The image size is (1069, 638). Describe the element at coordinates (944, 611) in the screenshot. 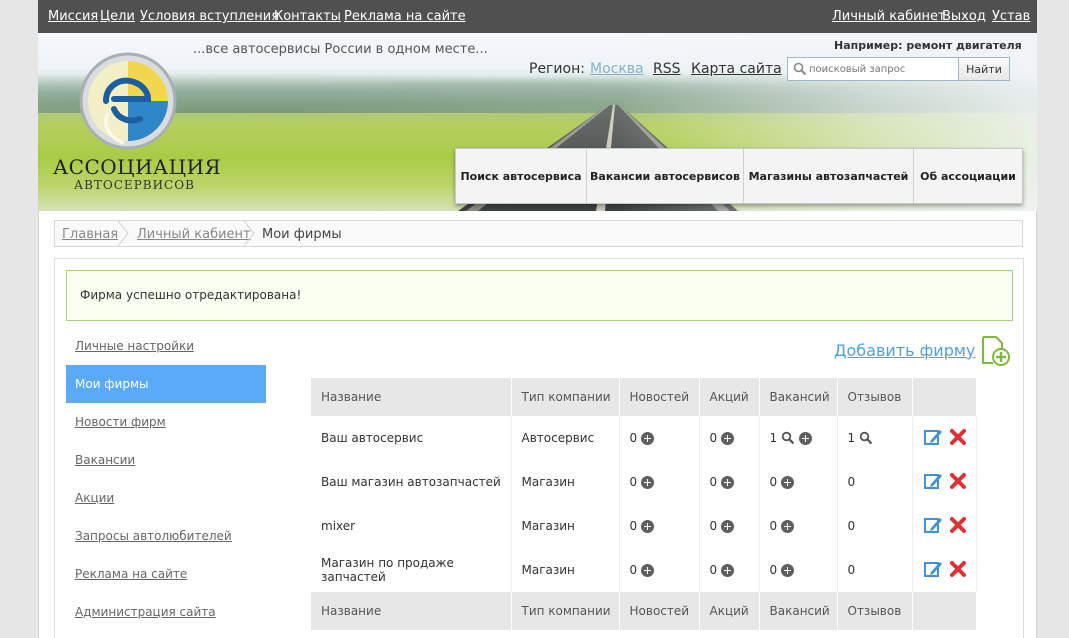

I see `column-footer-actions` at that location.